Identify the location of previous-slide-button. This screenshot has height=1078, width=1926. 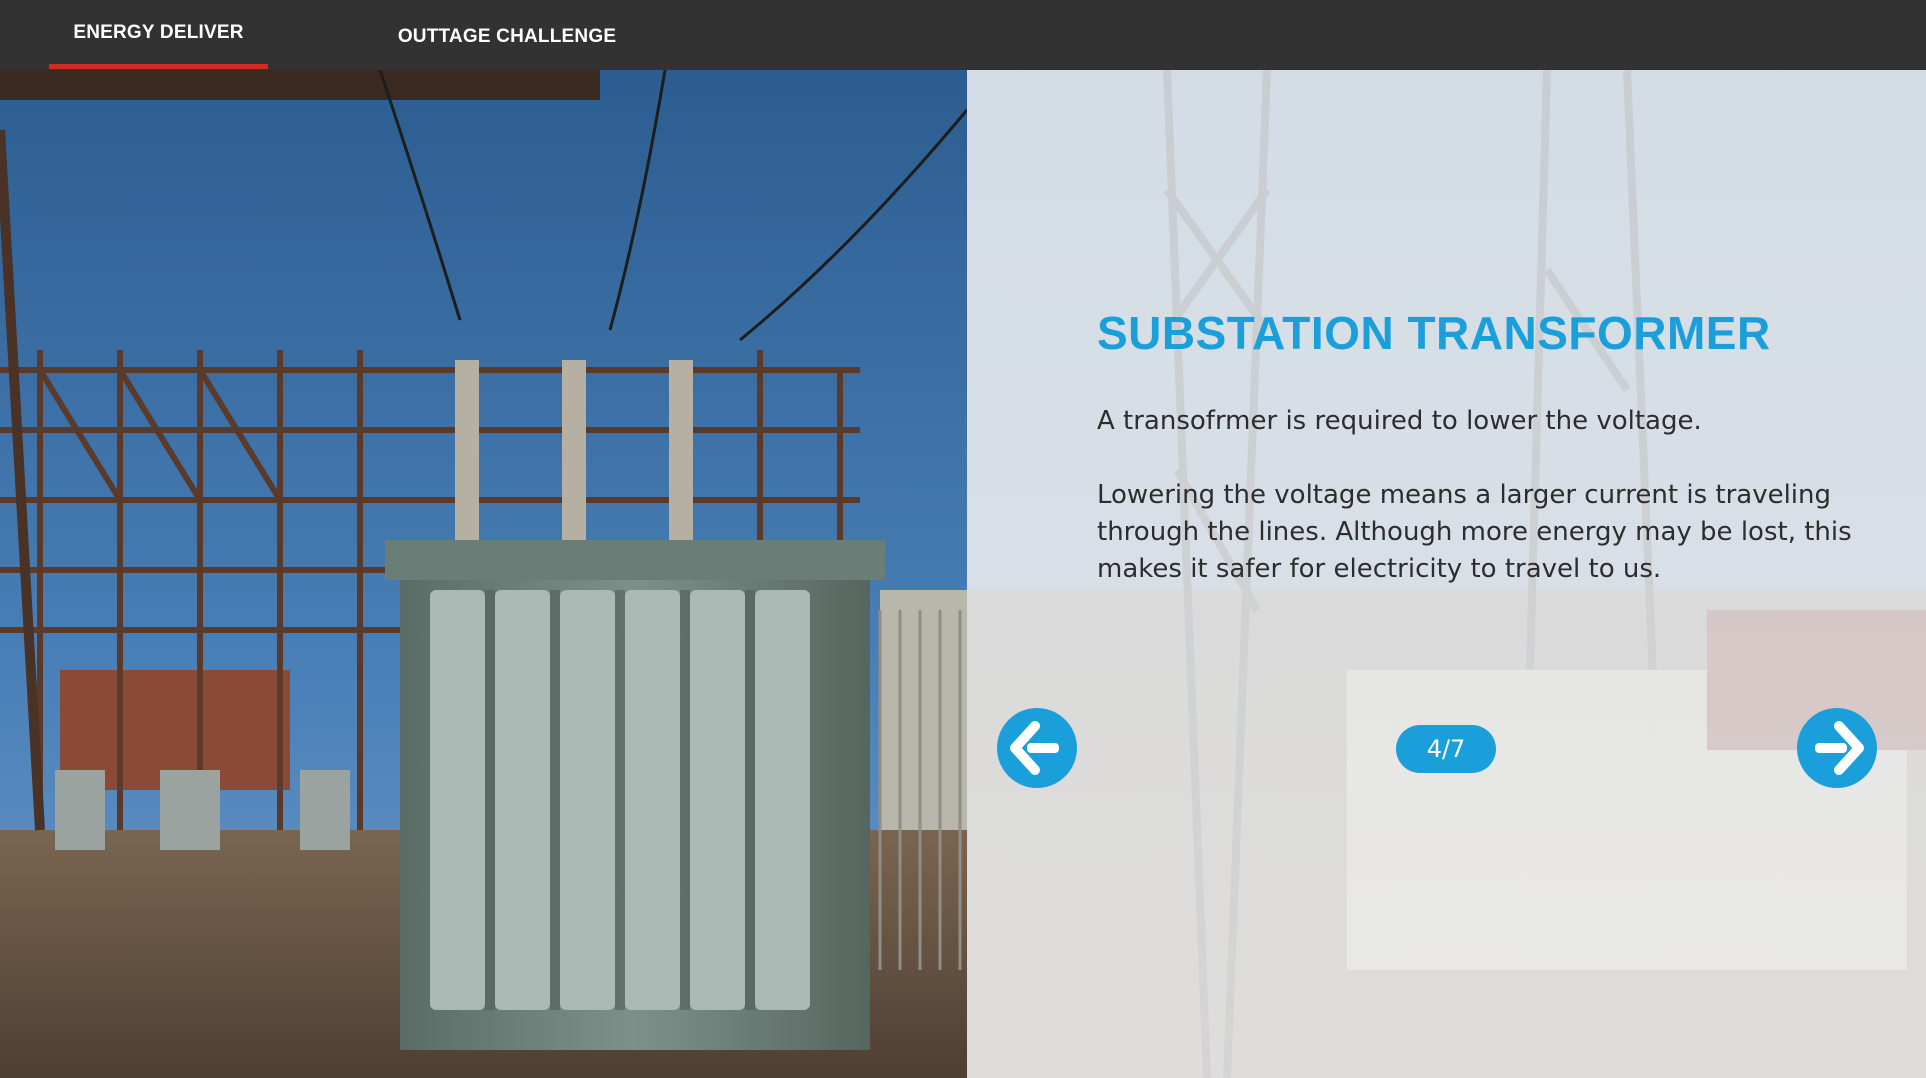
(1037, 748).